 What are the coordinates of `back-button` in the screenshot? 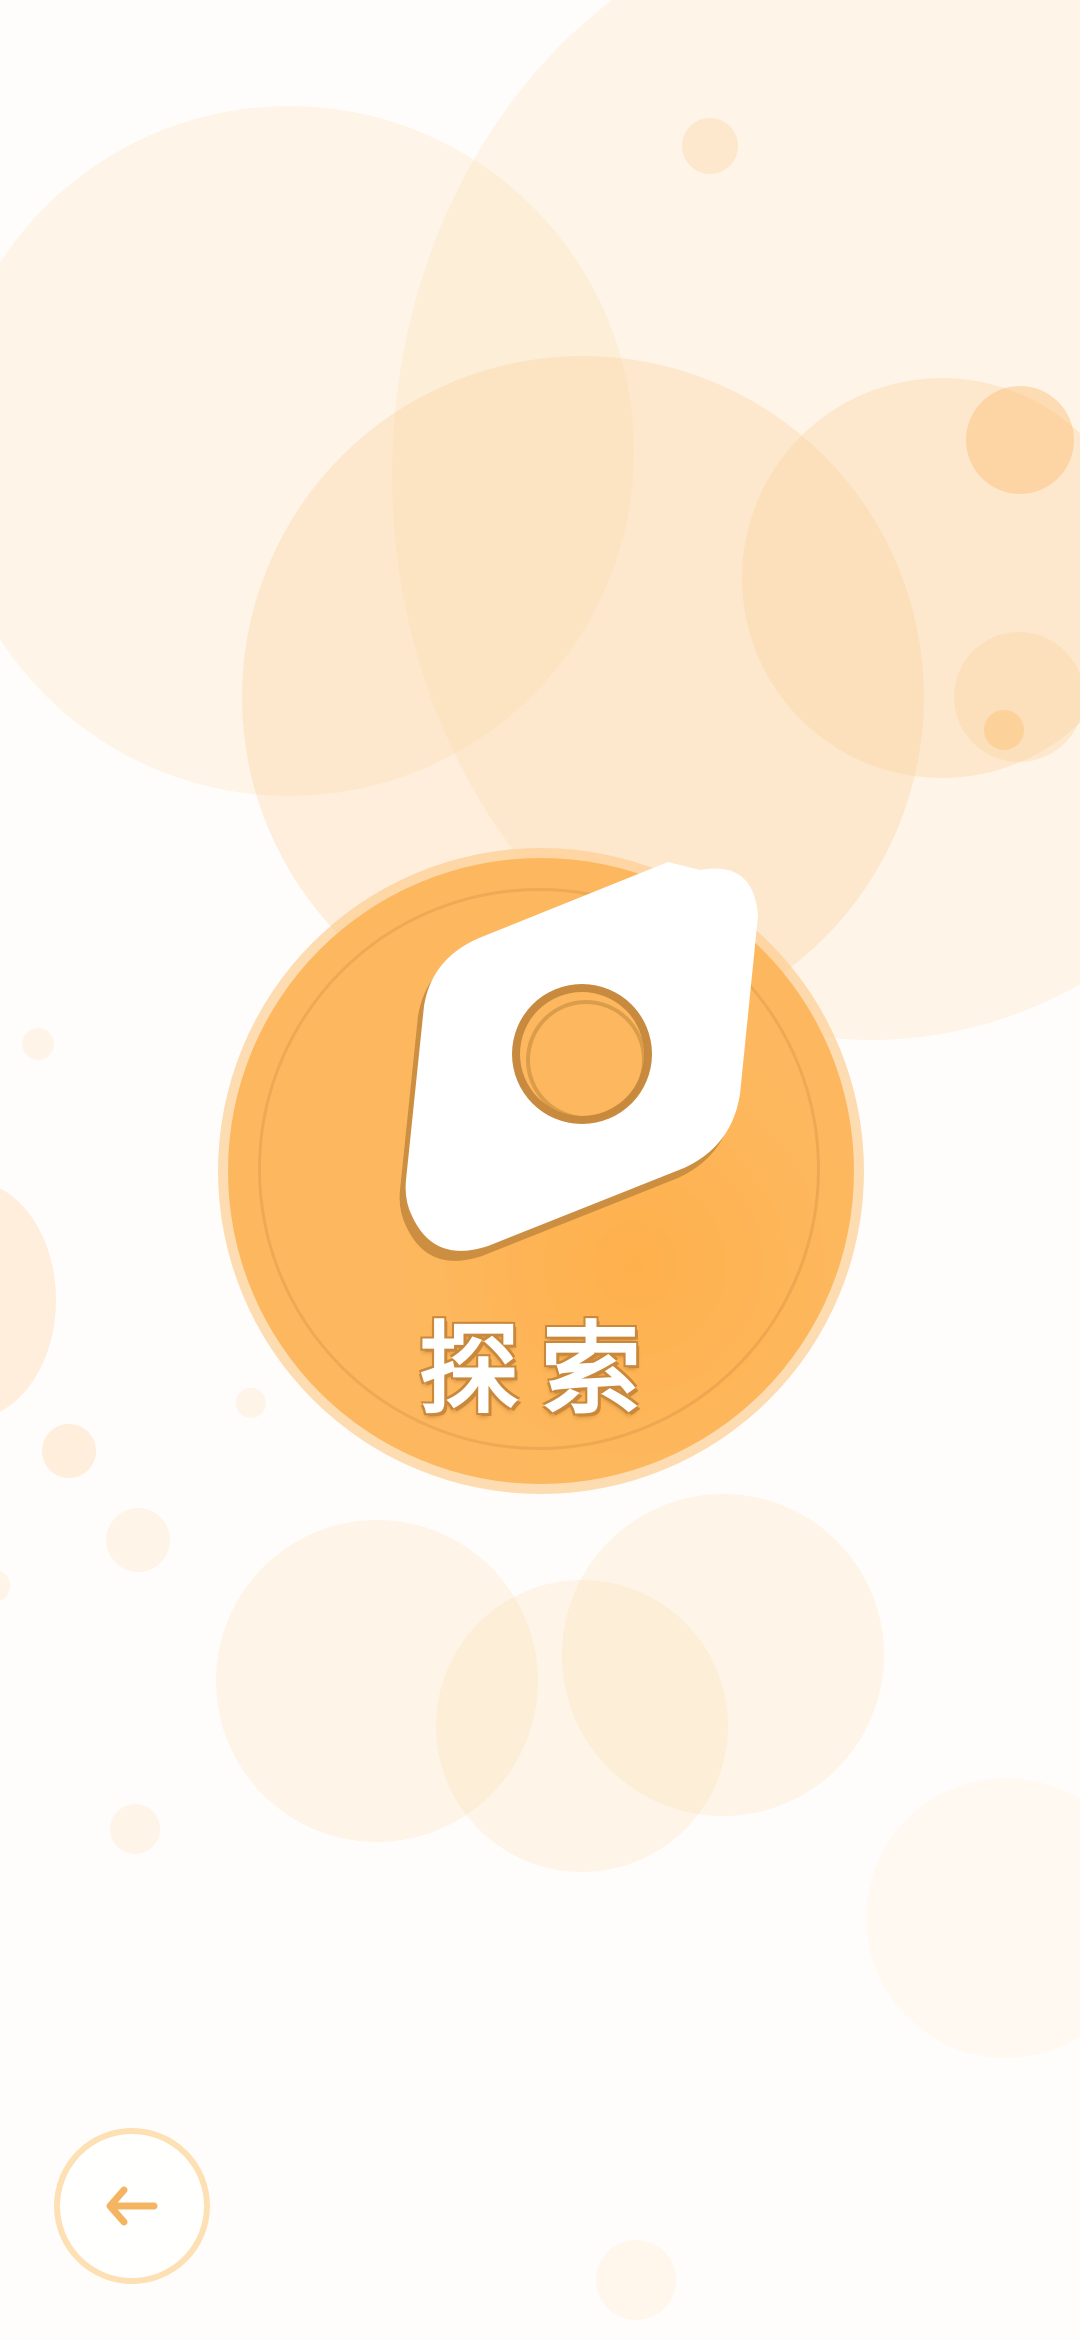 It's located at (132, 2206).